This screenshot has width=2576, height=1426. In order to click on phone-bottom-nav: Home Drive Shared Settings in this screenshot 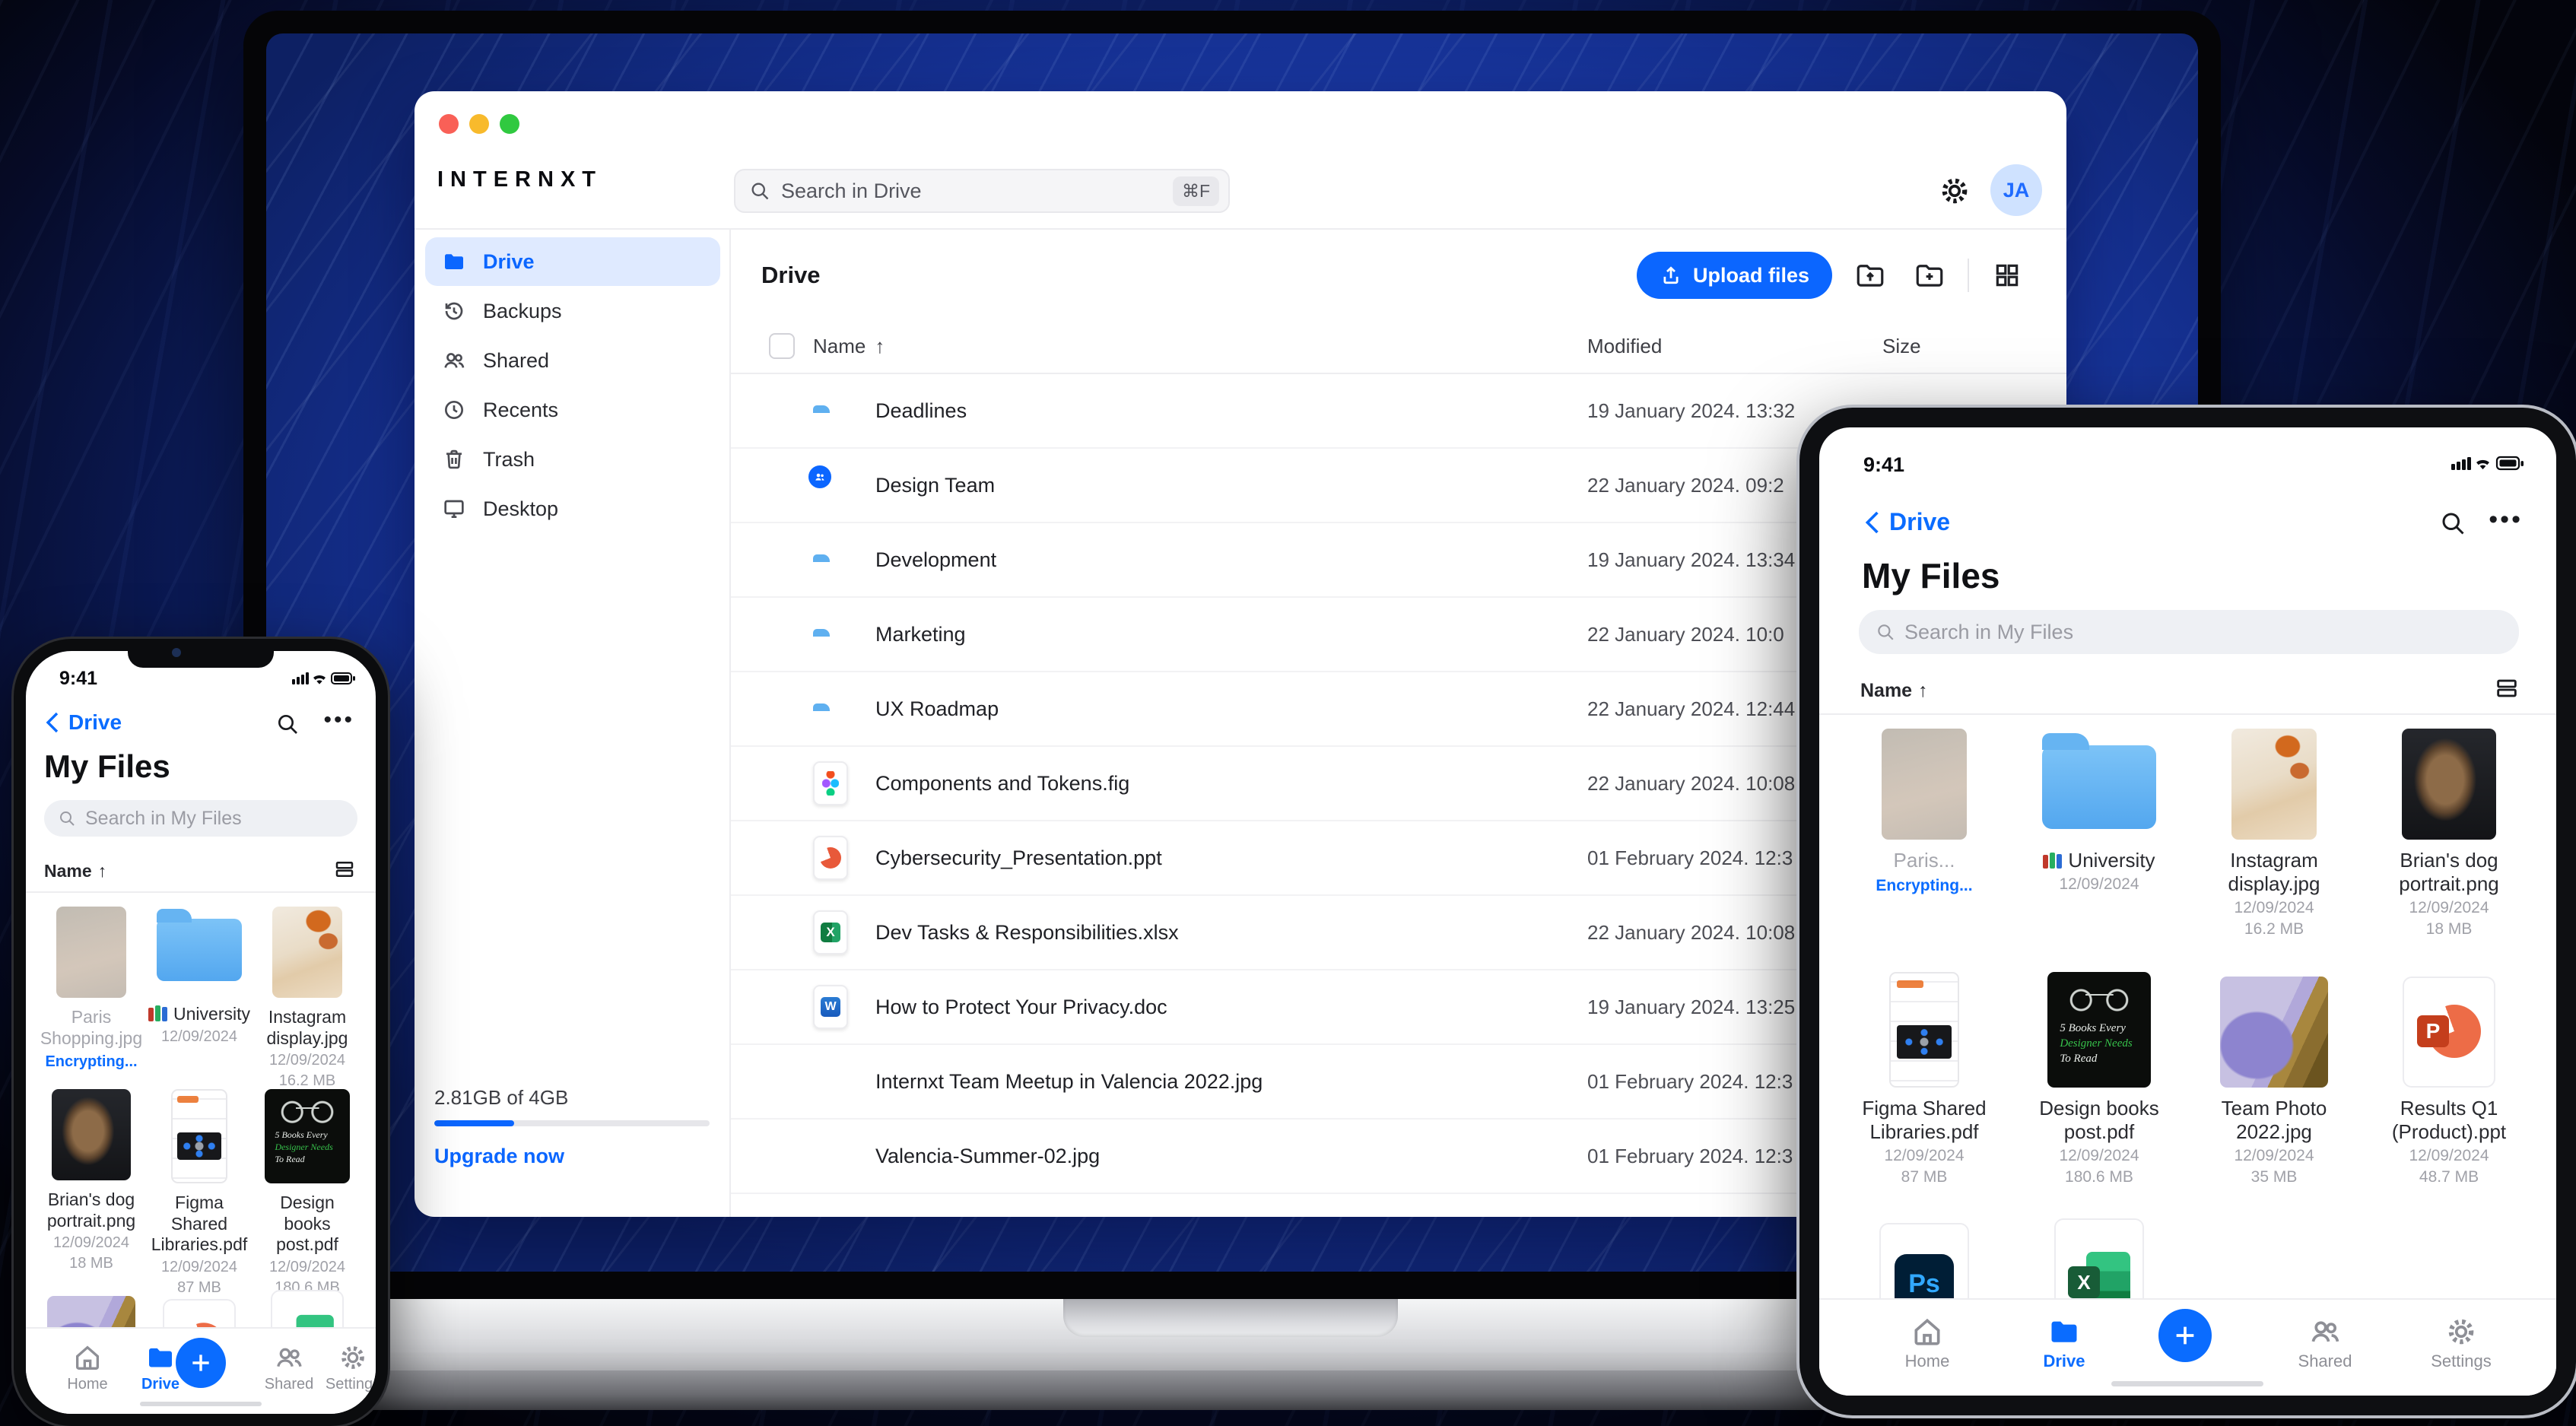, I will do `click(201, 1370)`.